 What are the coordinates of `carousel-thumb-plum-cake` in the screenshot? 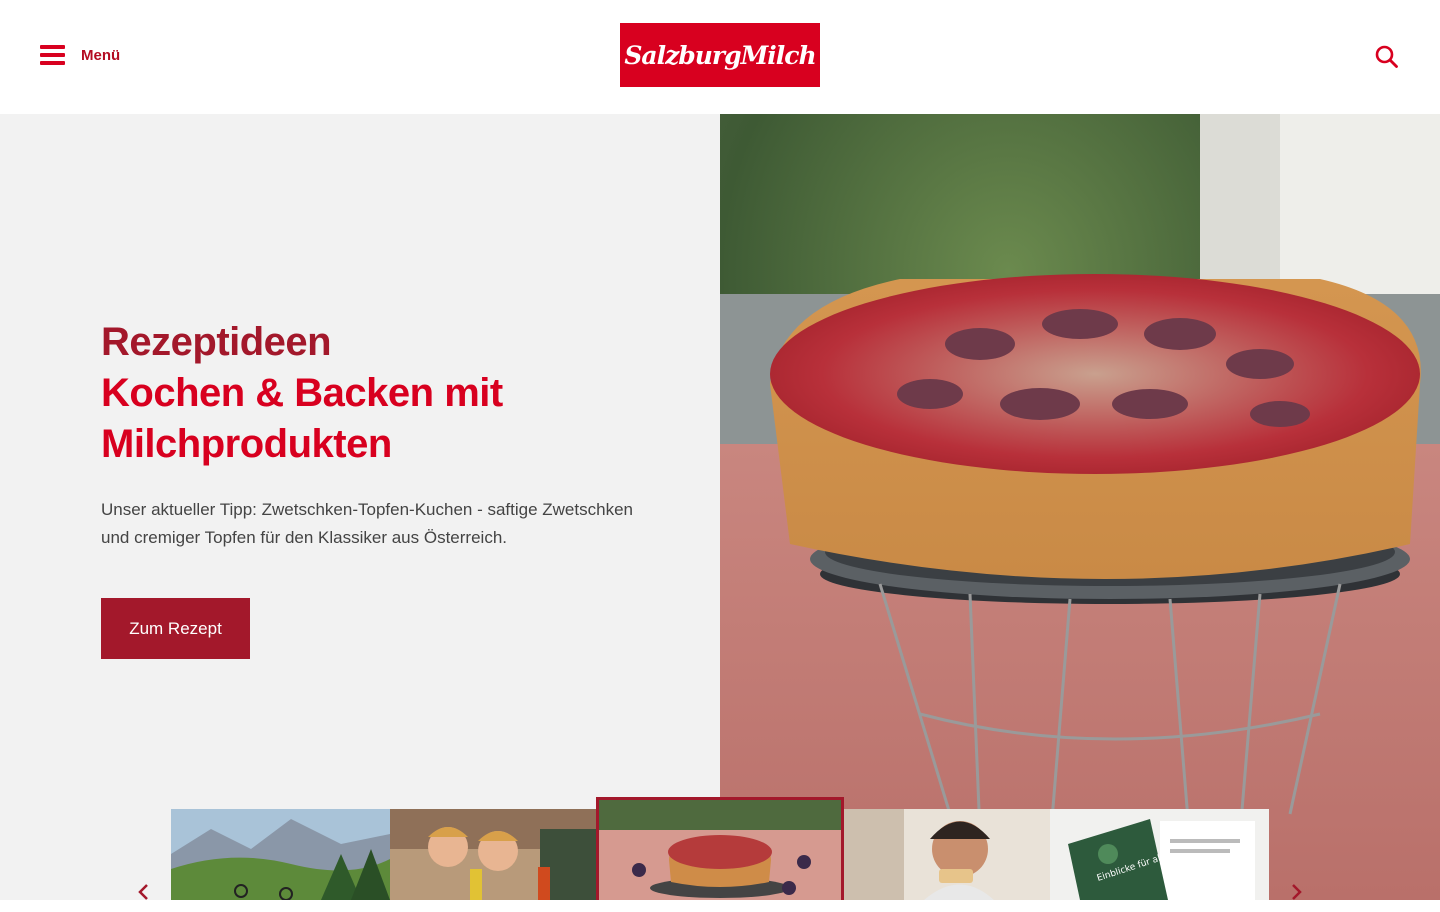 It's located at (720, 848).